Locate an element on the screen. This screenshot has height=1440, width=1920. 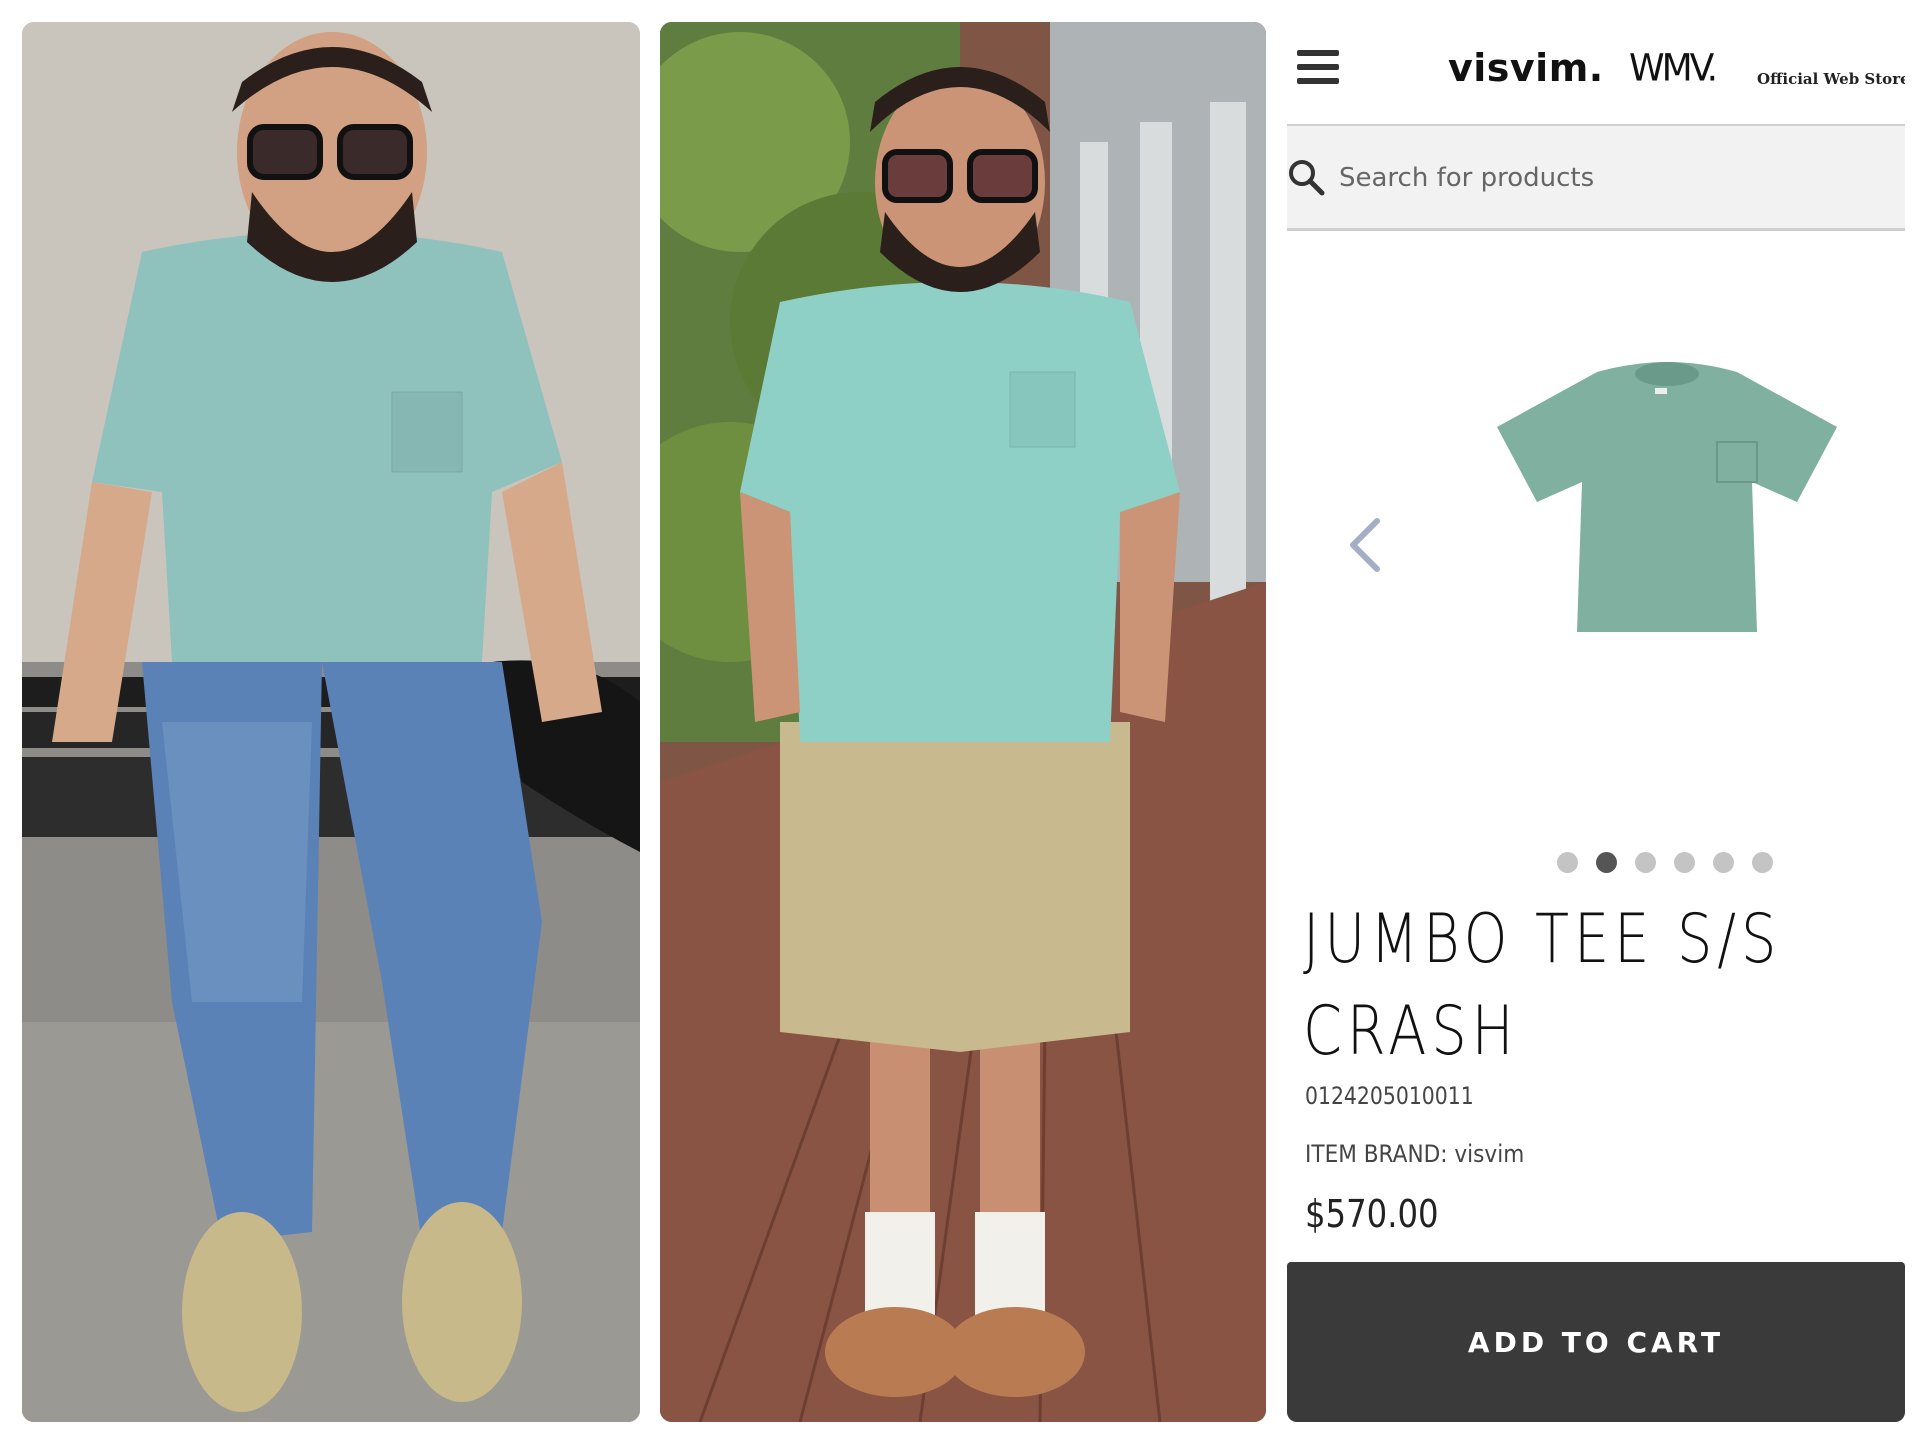
product-sku: 0124205010011 is located at coordinates (1389, 1096).